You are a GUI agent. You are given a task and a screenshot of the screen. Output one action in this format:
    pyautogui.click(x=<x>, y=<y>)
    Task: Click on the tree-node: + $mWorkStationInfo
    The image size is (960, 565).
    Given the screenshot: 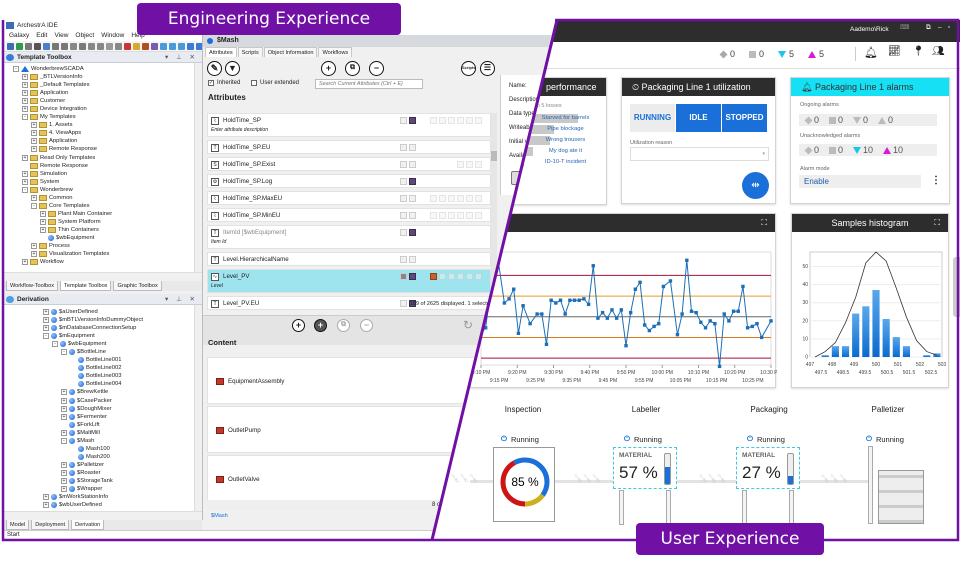 What is the action you would take?
    pyautogui.click(x=104, y=497)
    